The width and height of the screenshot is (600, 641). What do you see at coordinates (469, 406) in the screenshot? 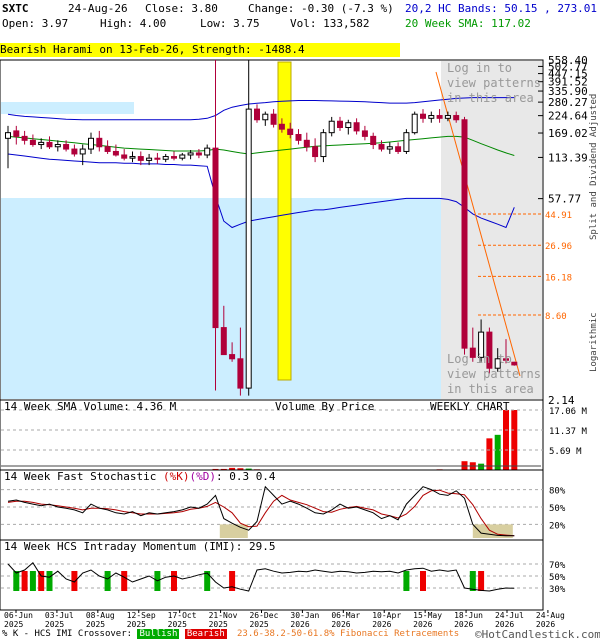
I see `weekly-chart-label: WEEKLY CHART` at bounding box center [469, 406].